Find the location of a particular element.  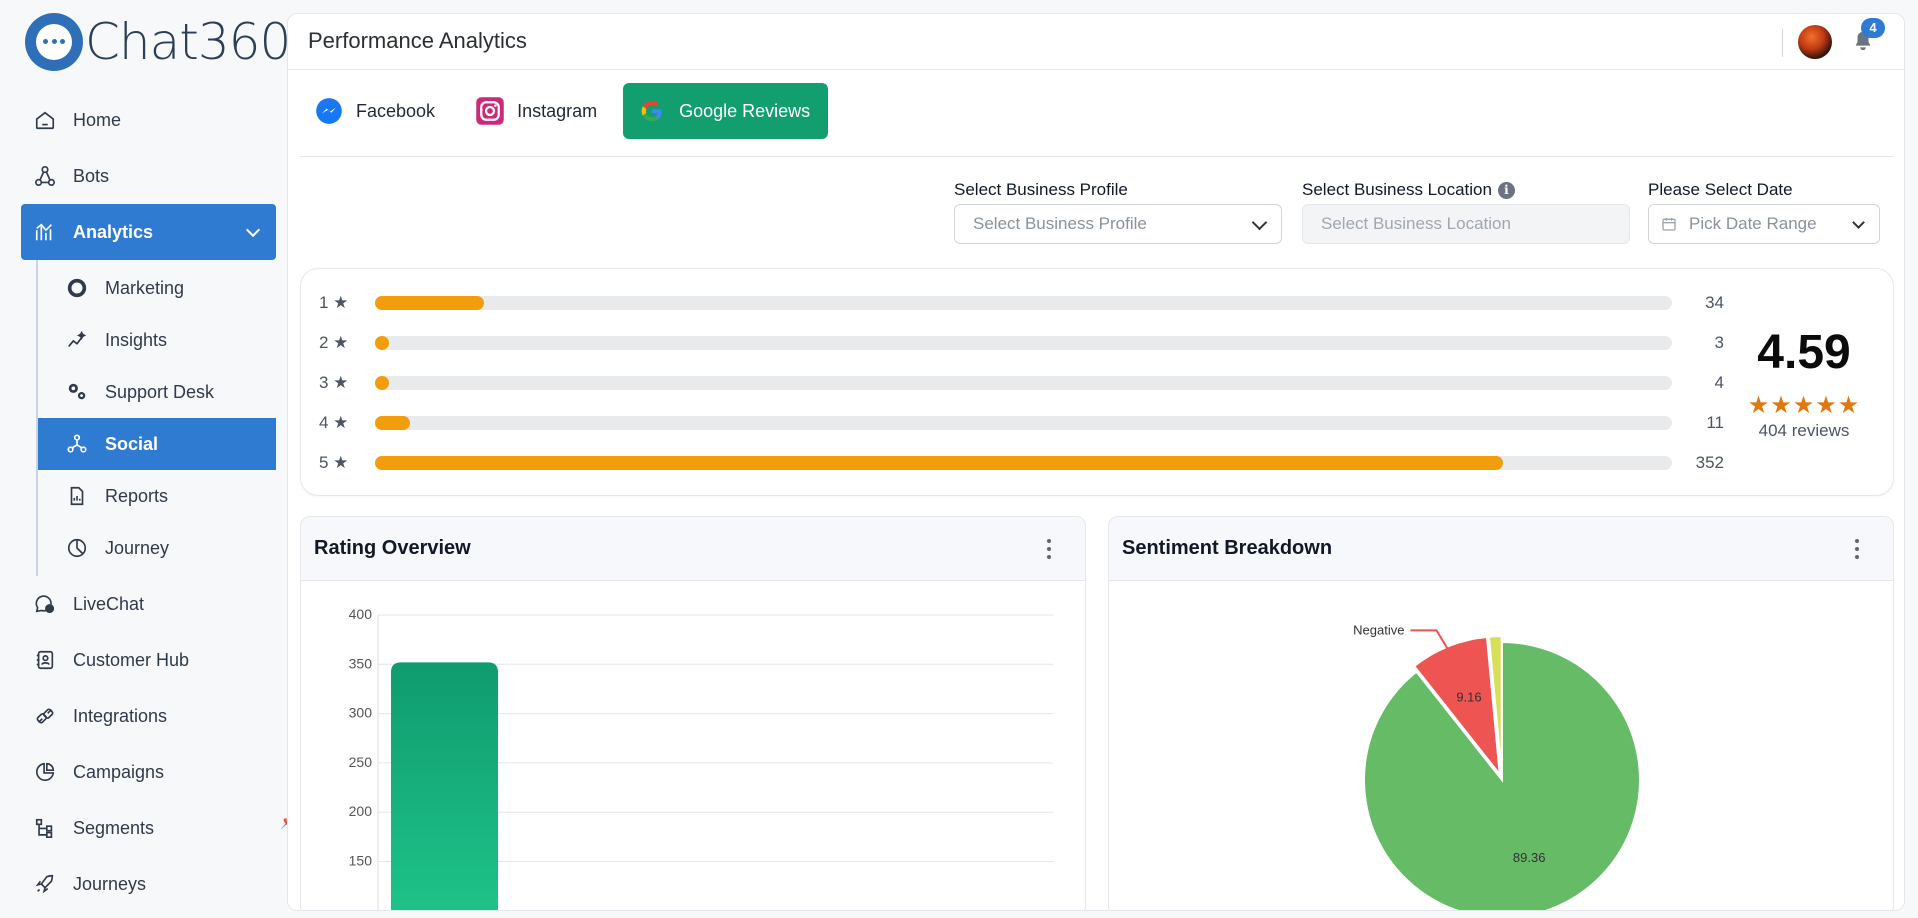

sidebar-item-journey: Journey is located at coordinates (157, 548).